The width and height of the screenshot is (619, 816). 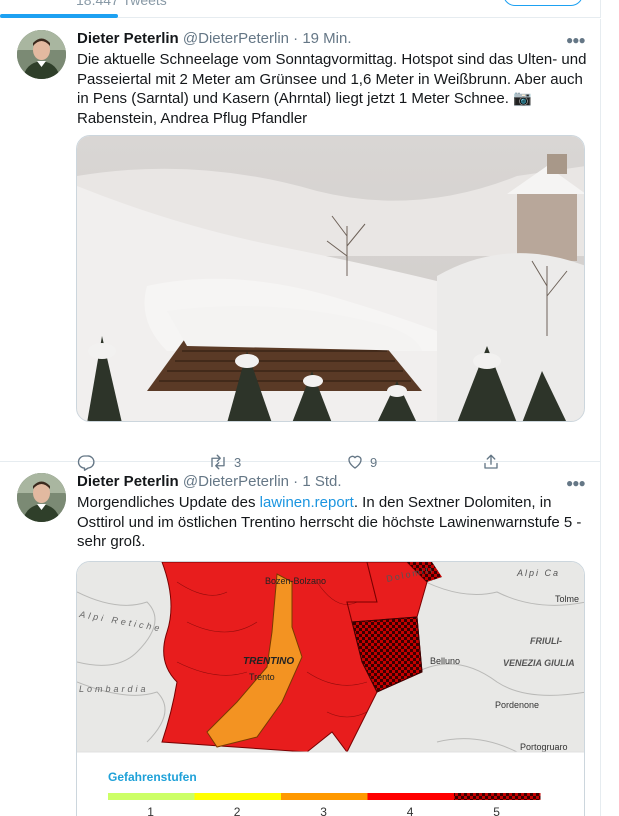 What do you see at coordinates (322, 38) in the screenshot?
I see `tweet-time: · 19 Min.` at bounding box center [322, 38].